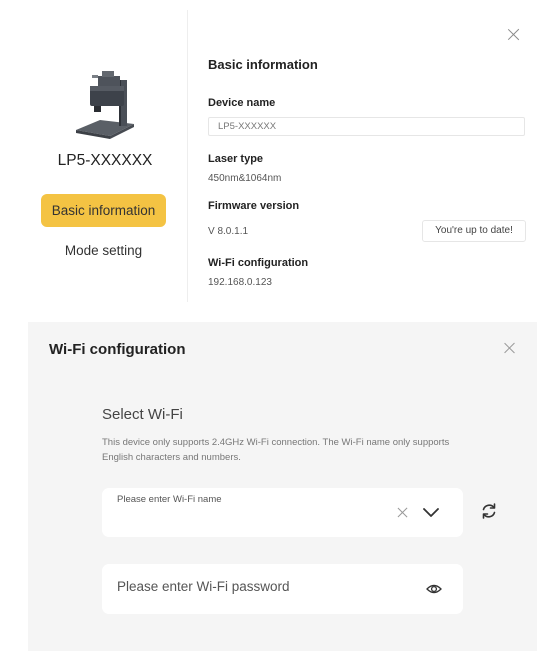 The height and width of the screenshot is (651, 544). Describe the element at coordinates (228, 231) in the screenshot. I see `firmware-version-value: V 8.0.1.1` at that location.